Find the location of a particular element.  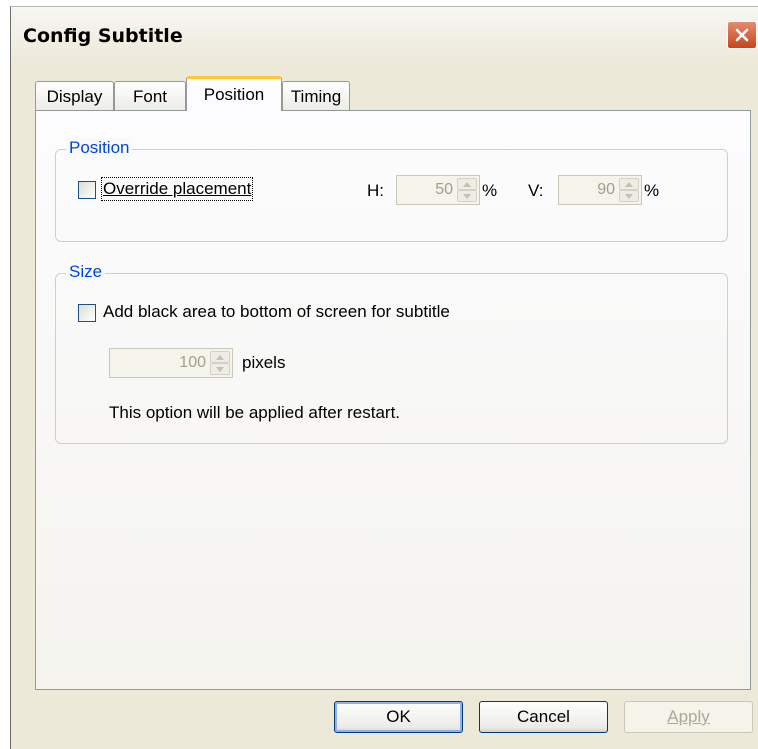

h-value: 50 is located at coordinates (444, 189).